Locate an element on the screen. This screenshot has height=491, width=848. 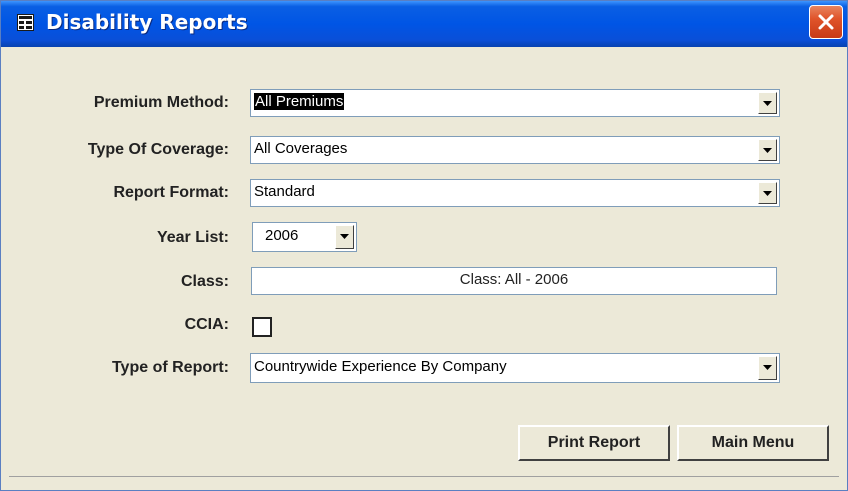
report-format-dropdown-button is located at coordinates (767, 193).